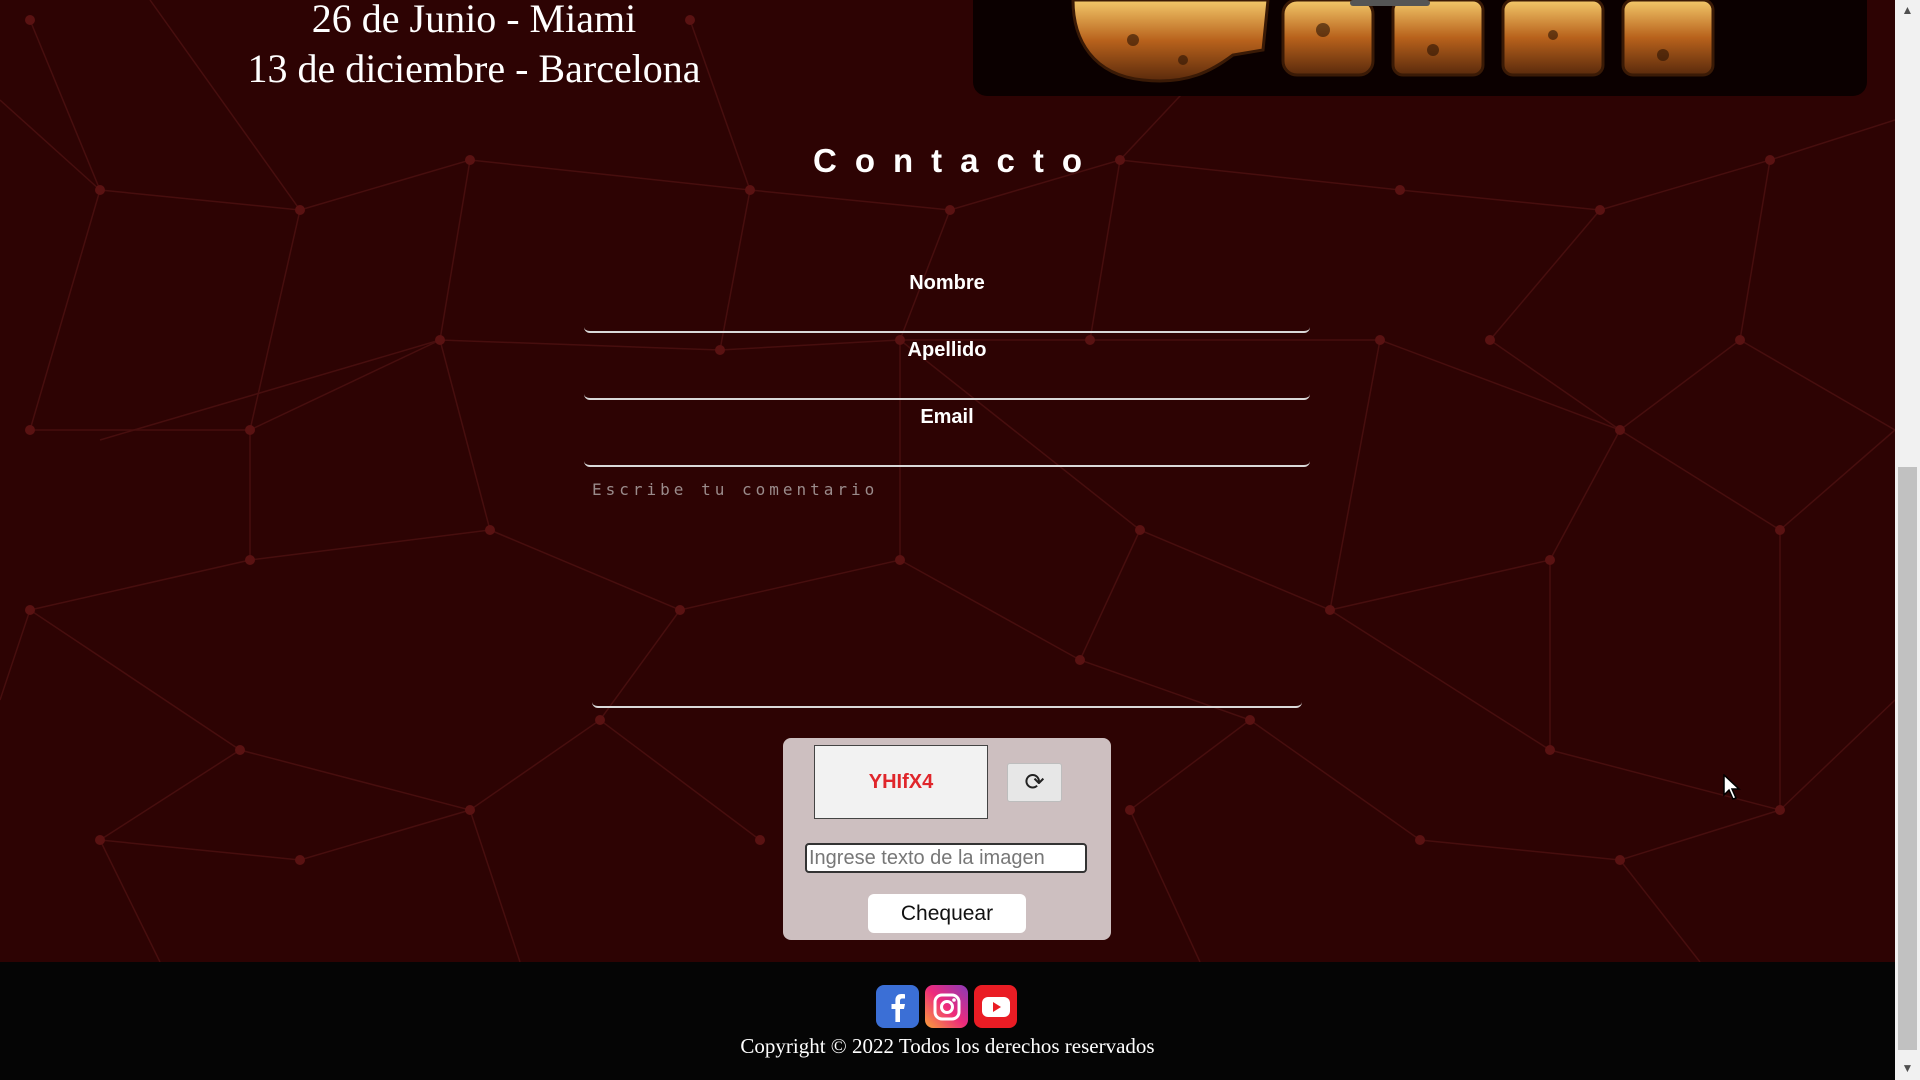 The height and width of the screenshot is (1080, 1920). I want to click on youtube-glyph, so click(995, 1006).